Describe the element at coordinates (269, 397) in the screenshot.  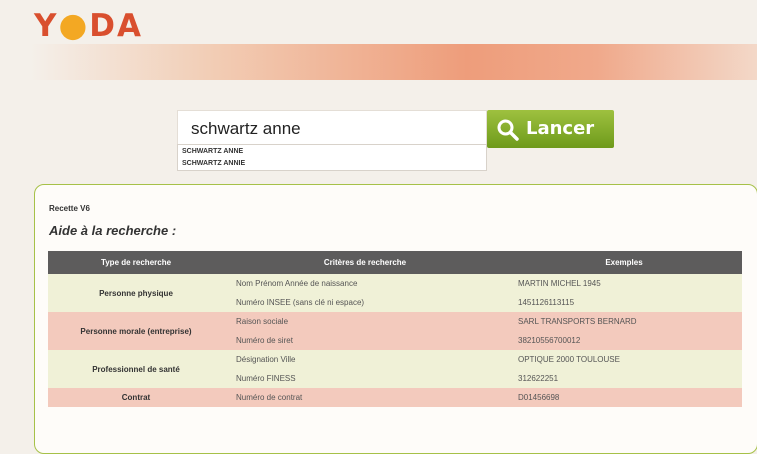
I see `criteria-line: Numéro de contrat` at that location.